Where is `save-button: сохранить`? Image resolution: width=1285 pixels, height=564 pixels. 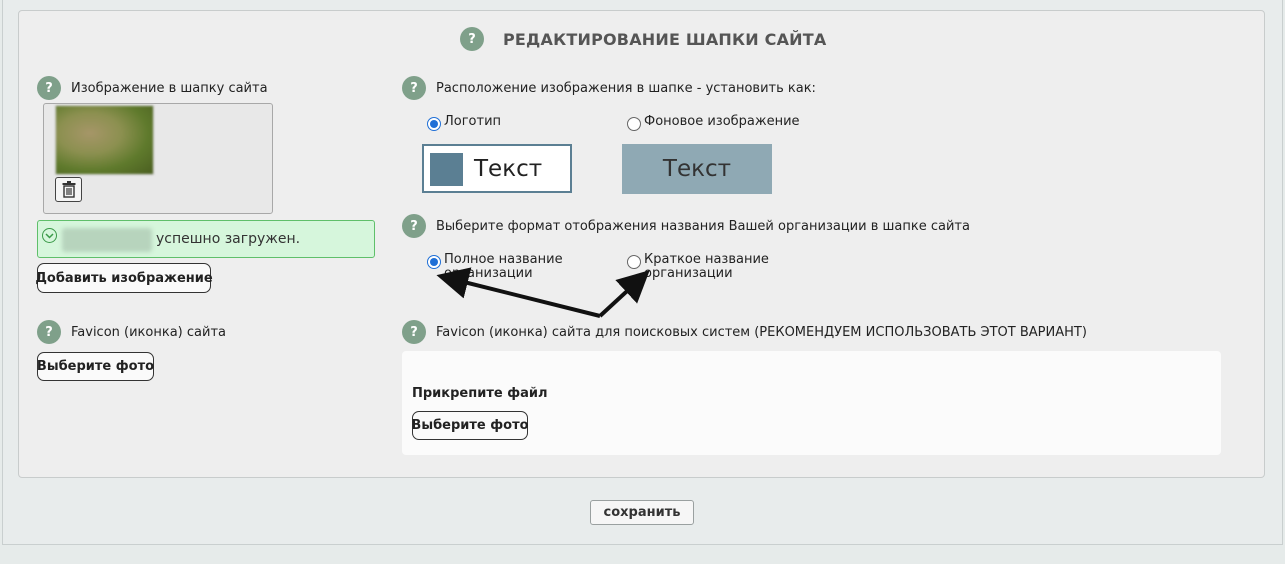 save-button: сохранить is located at coordinates (642, 512).